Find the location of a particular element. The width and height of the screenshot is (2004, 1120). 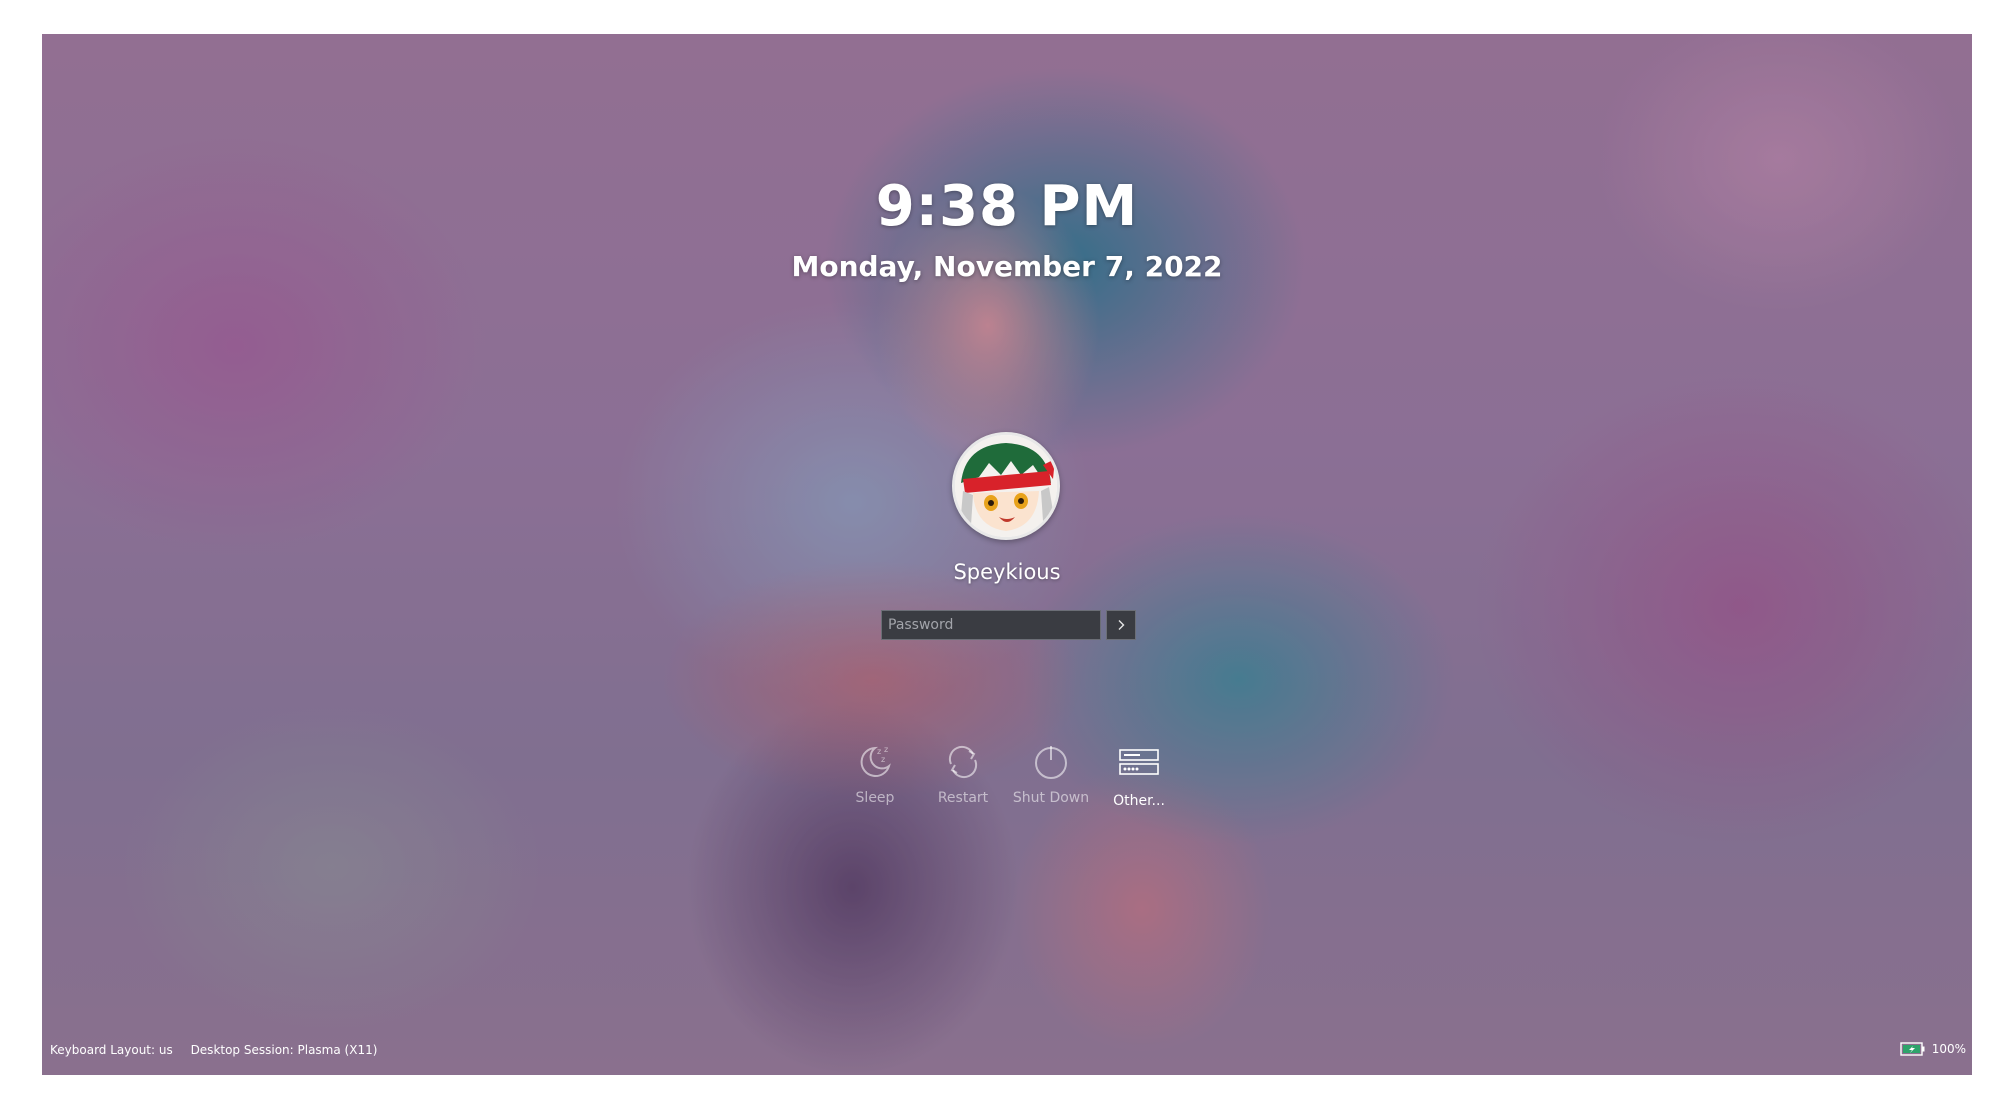

keyboard-layout-button: Keyboard Layout: us is located at coordinates (111, 1050).